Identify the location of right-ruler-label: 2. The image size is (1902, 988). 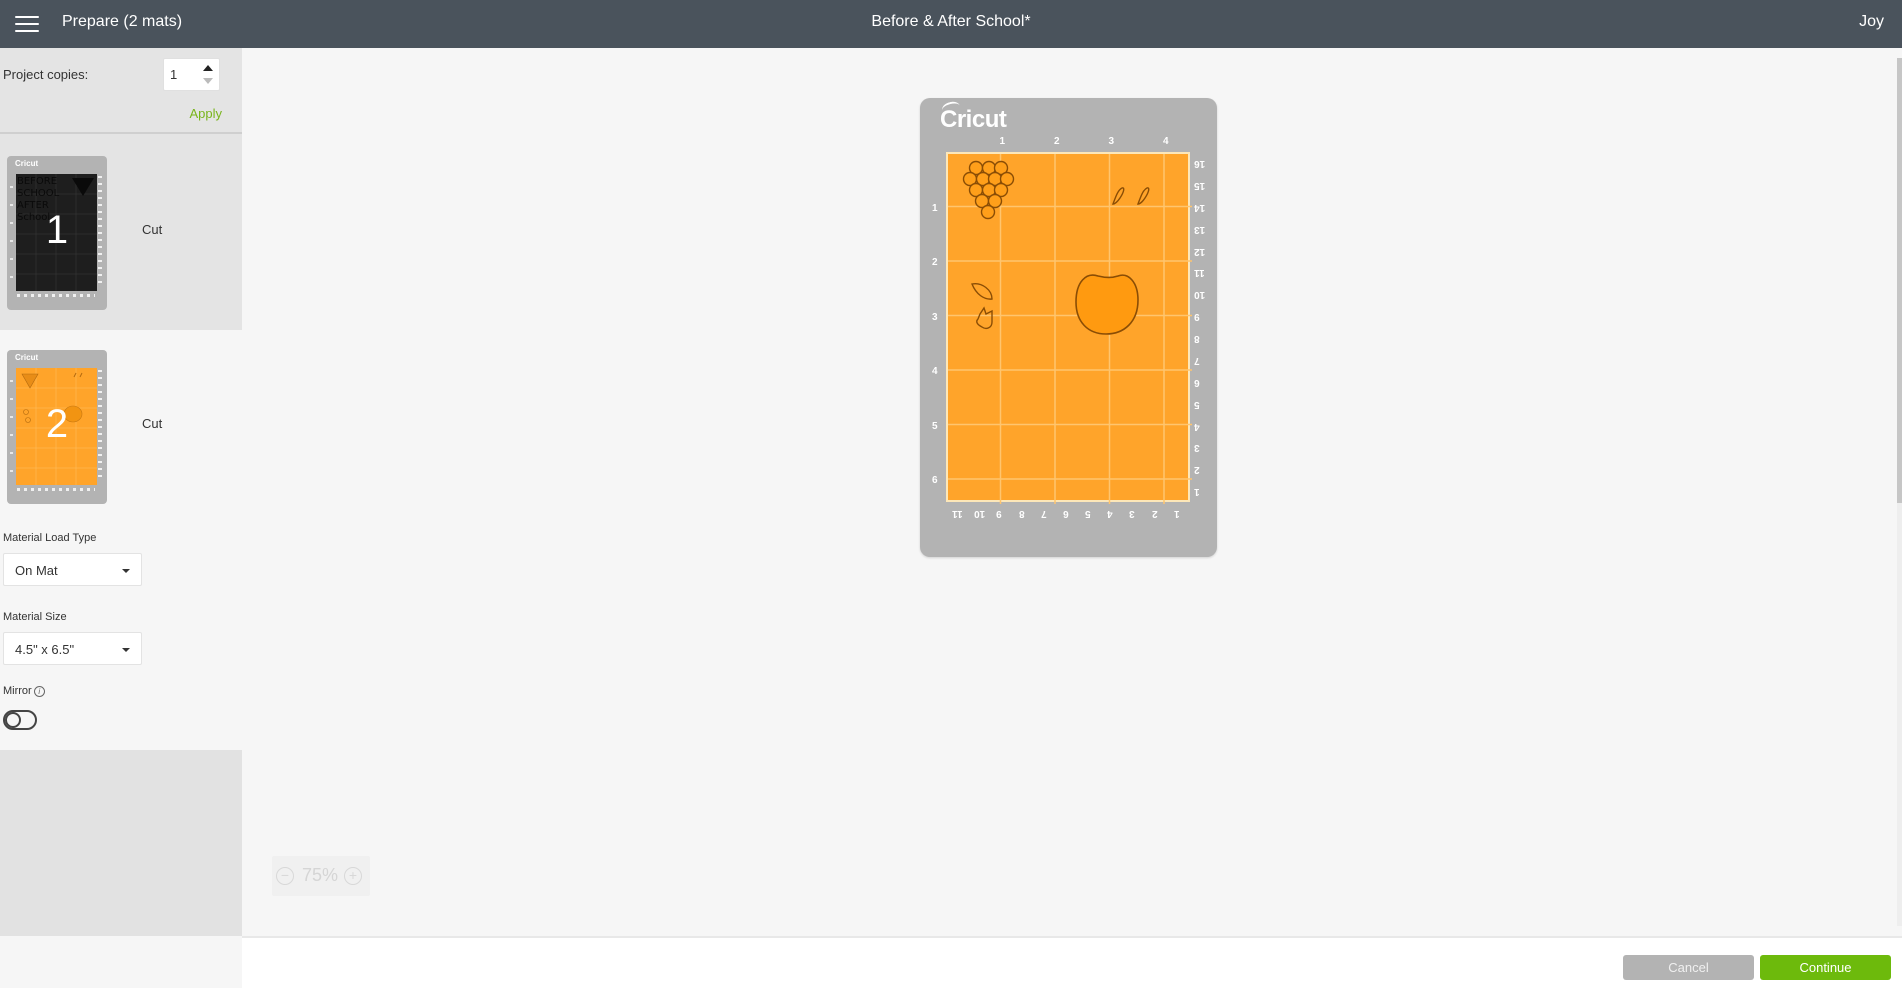
(1197, 470).